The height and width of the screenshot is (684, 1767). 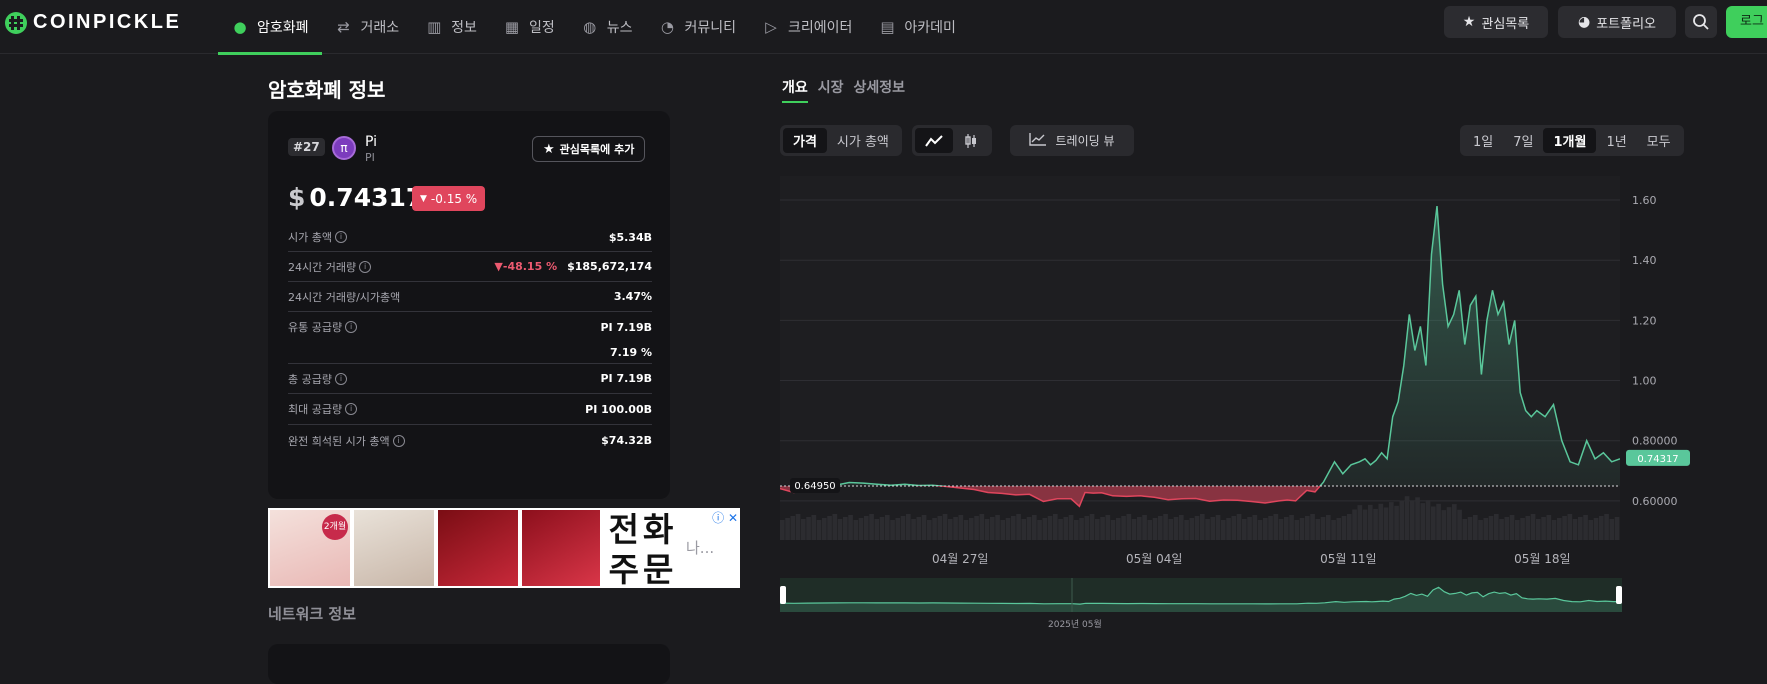 I want to click on stat-value-wrap: PI 100.00B, so click(x=618, y=409).